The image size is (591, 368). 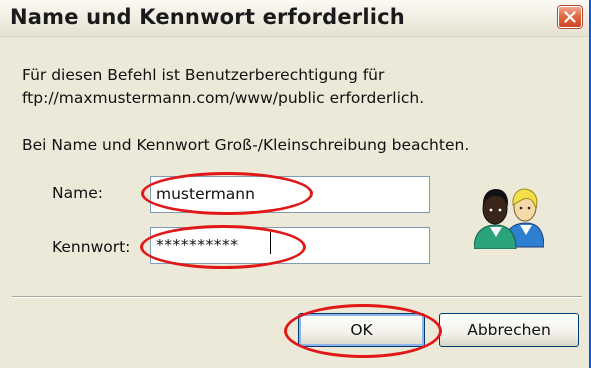 What do you see at coordinates (290, 245) in the screenshot?
I see `password-field: **********` at bounding box center [290, 245].